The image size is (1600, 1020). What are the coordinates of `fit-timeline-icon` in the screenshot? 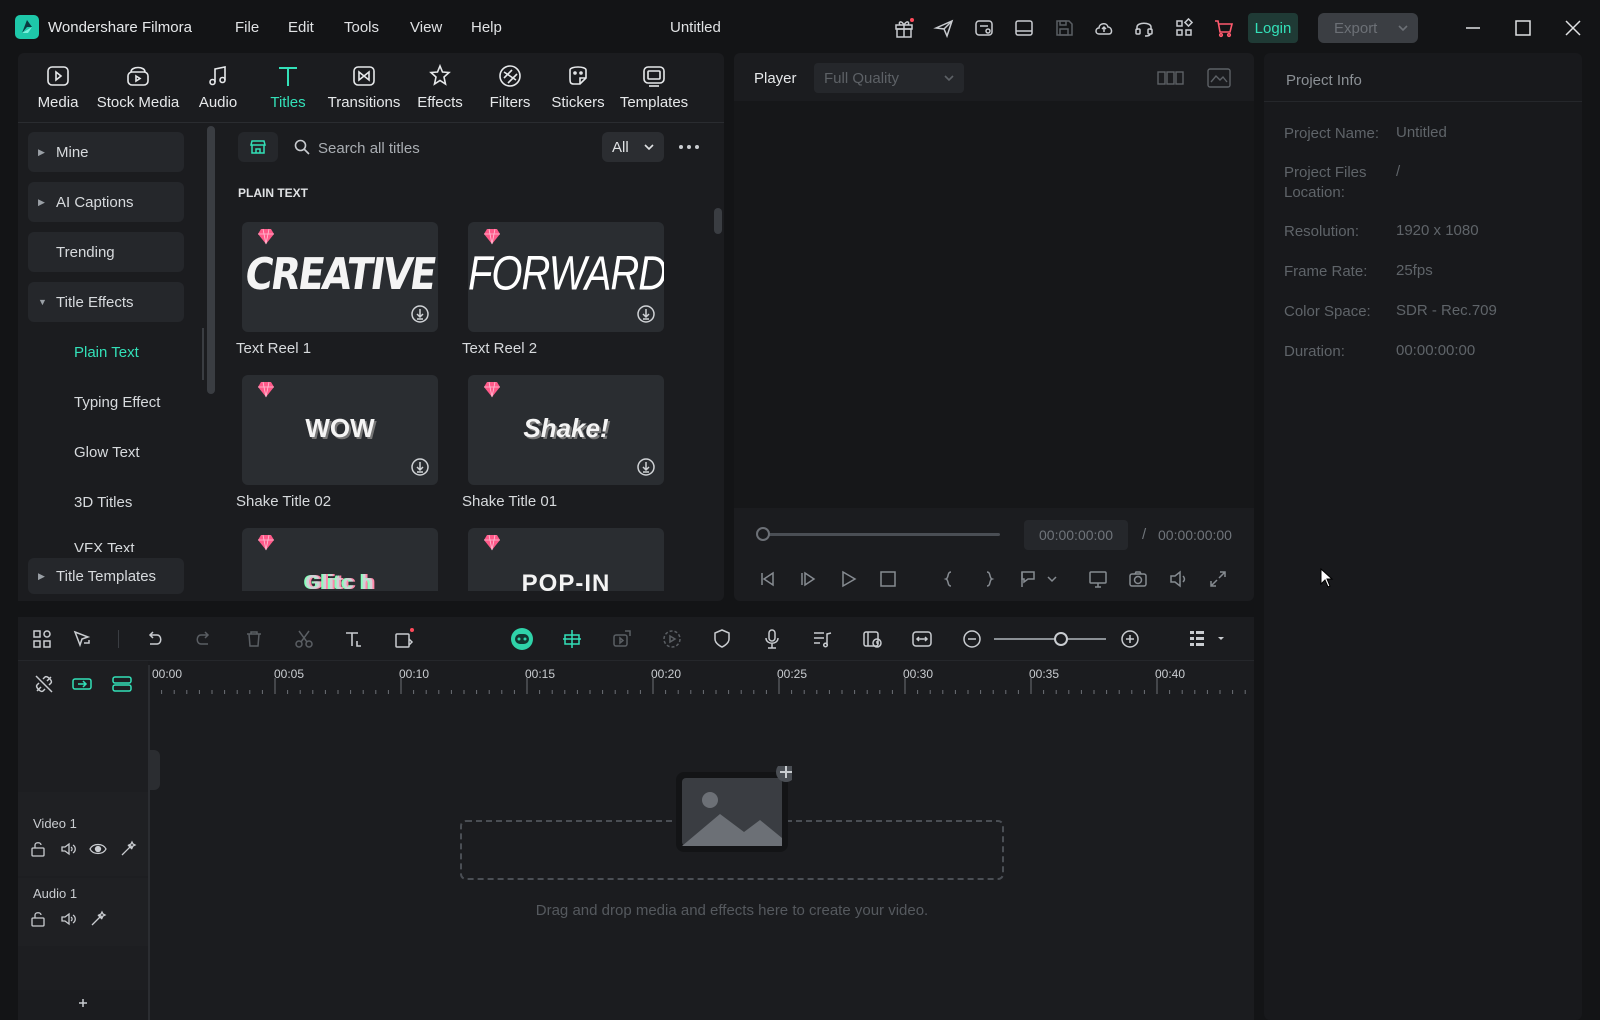 It's located at (922, 639).